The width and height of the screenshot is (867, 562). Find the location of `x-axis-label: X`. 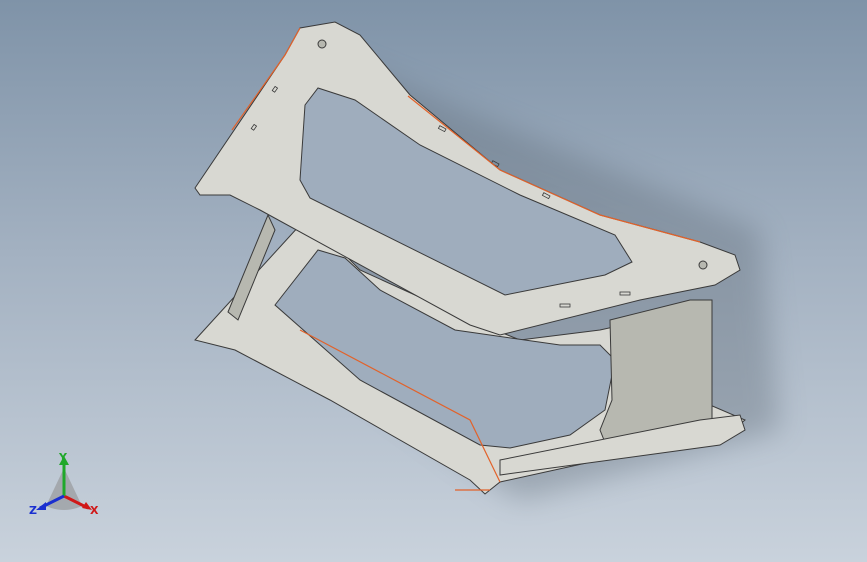

x-axis-label: X is located at coordinates (94, 510).